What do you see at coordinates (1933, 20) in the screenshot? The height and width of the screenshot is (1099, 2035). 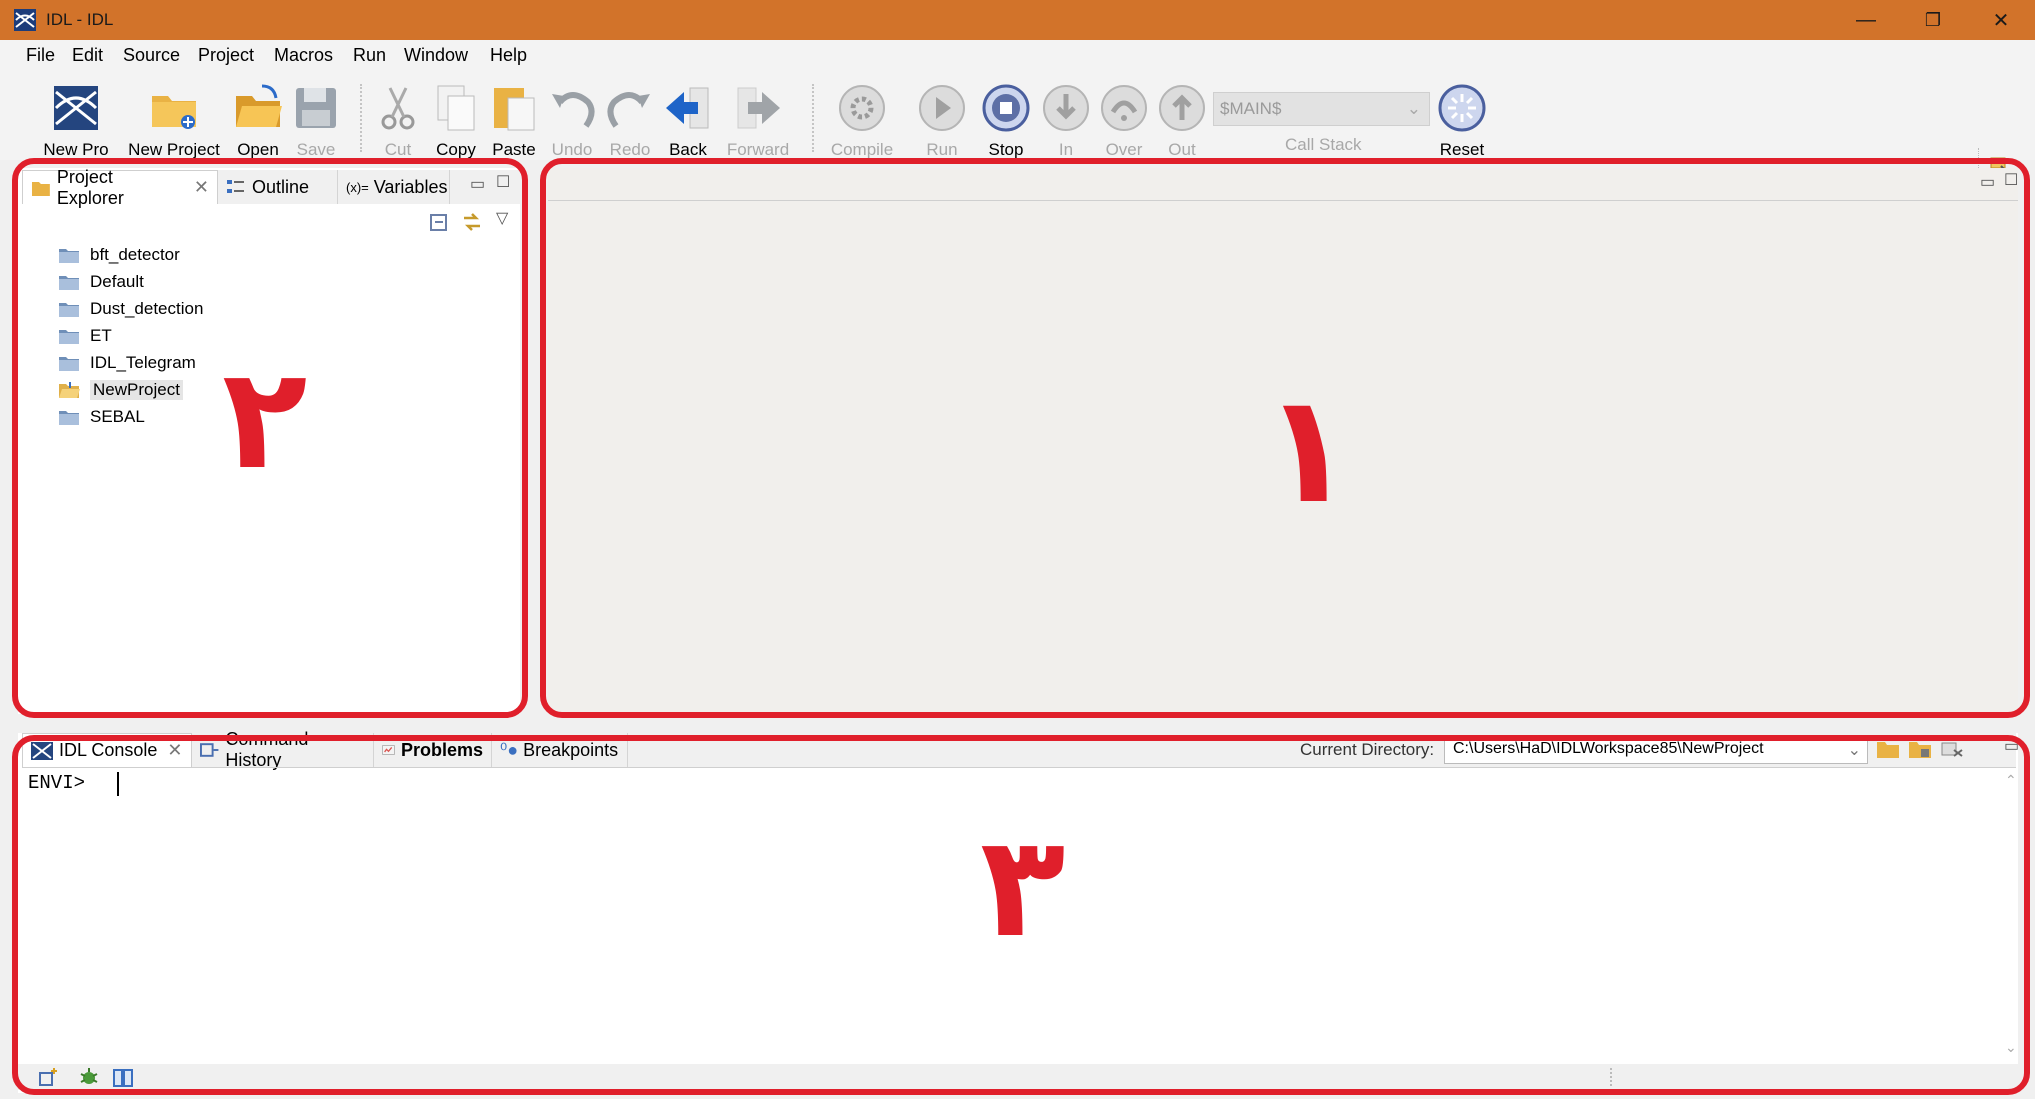 I see `restore-button: ❐` at bounding box center [1933, 20].